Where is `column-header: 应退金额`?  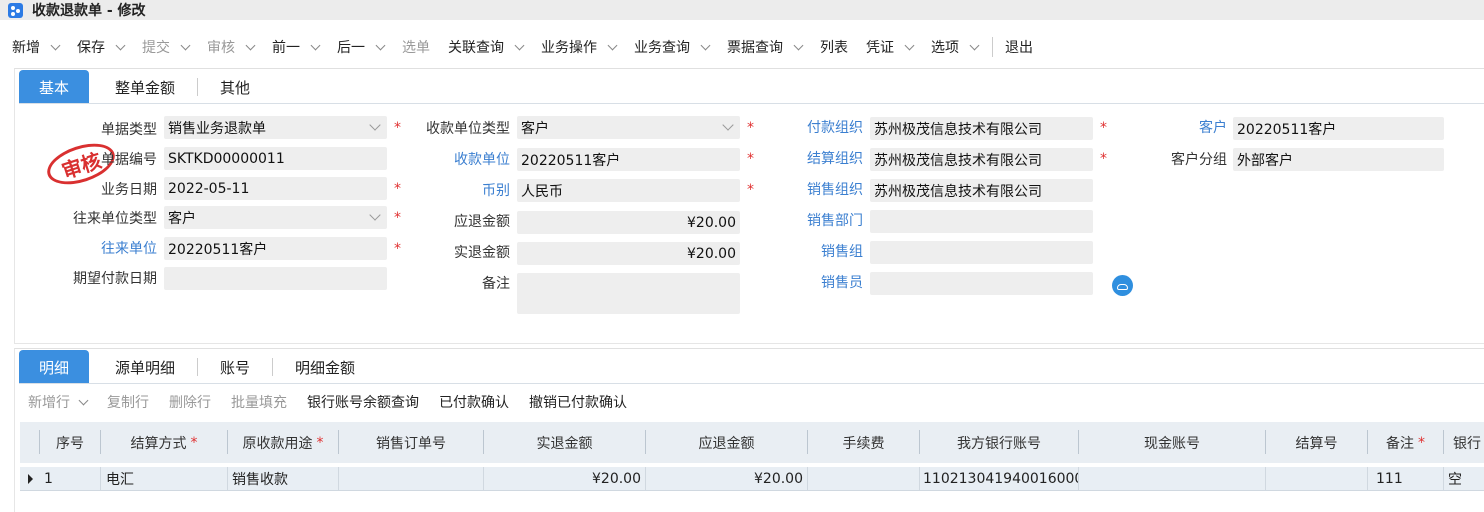
column-header: 应退金额 is located at coordinates (726, 442).